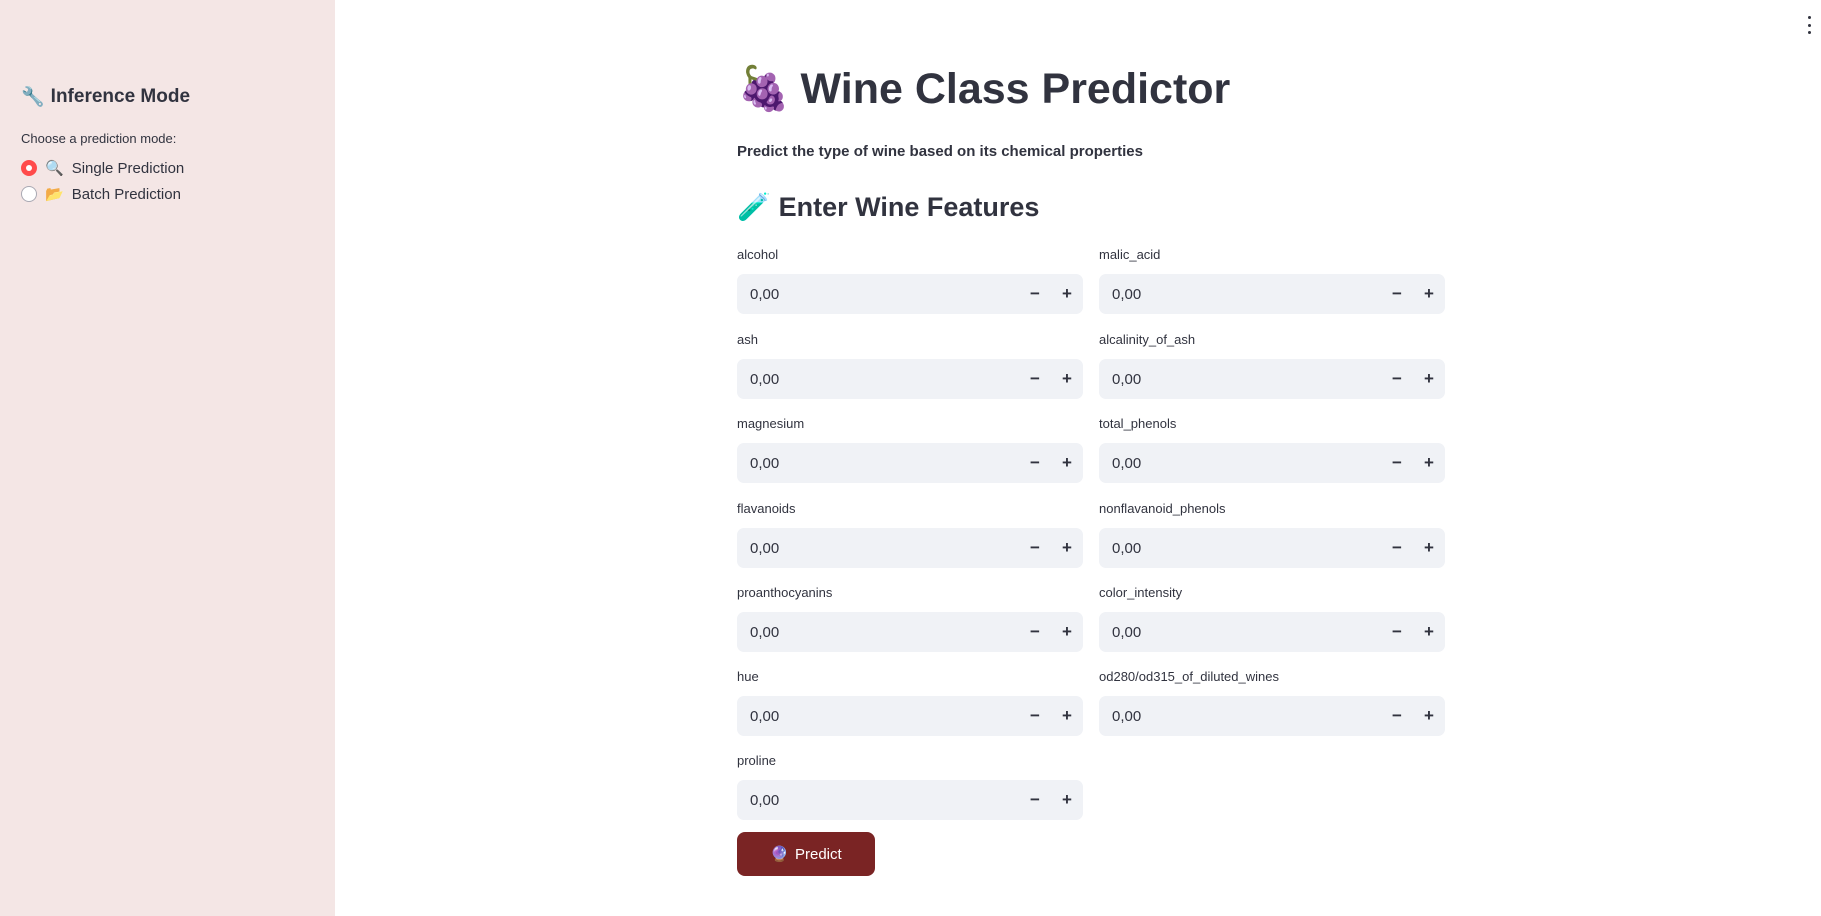 The width and height of the screenshot is (1821, 916). What do you see at coordinates (126, 194) in the screenshot?
I see `radio-label-batch: Batch Prediction` at bounding box center [126, 194].